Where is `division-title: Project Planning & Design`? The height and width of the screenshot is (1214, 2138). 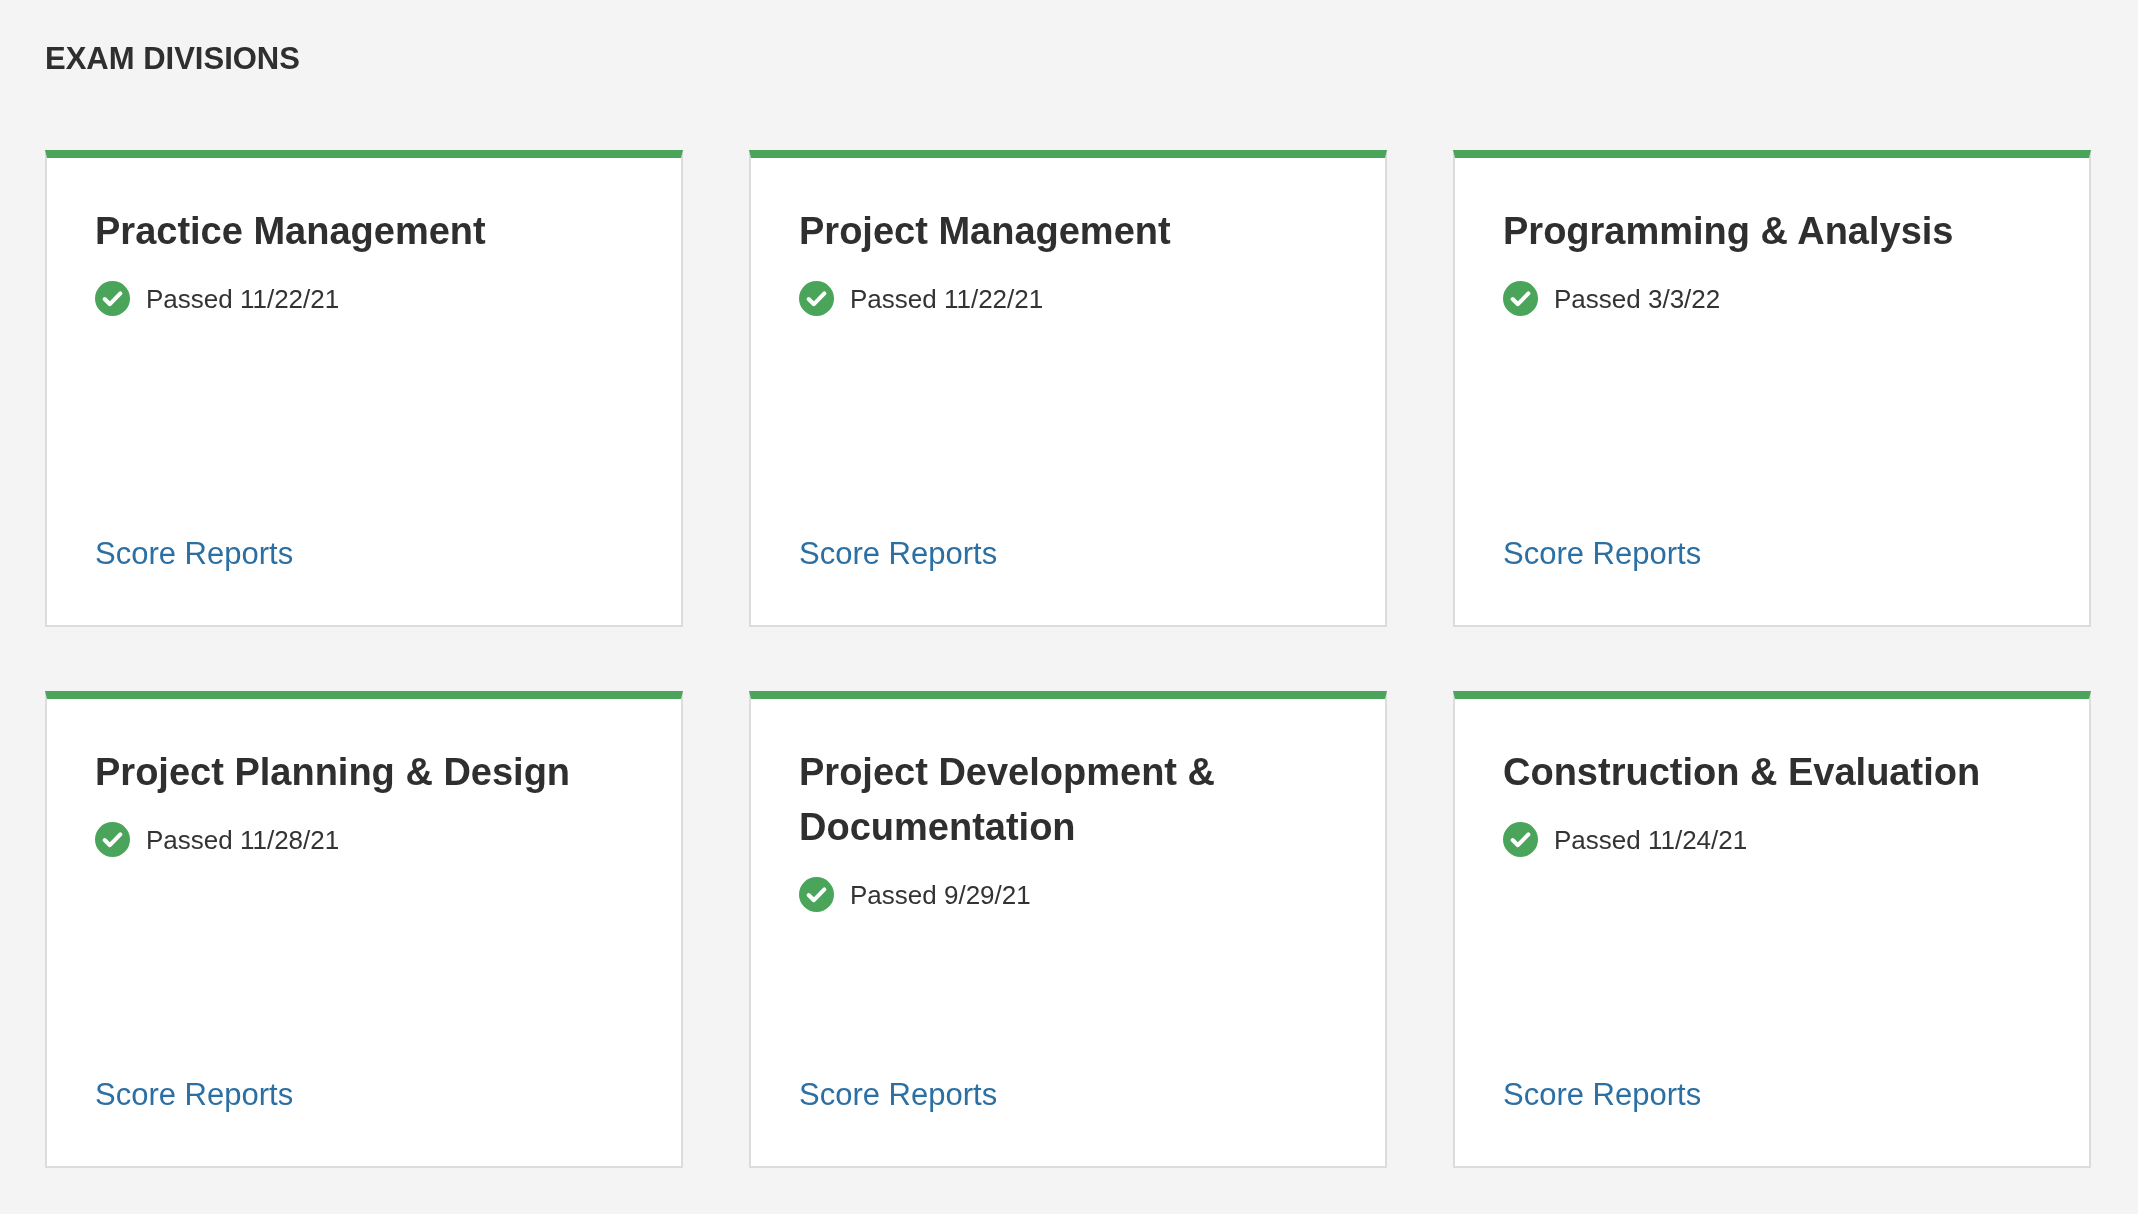
division-title: Project Planning & Design is located at coordinates (333, 772).